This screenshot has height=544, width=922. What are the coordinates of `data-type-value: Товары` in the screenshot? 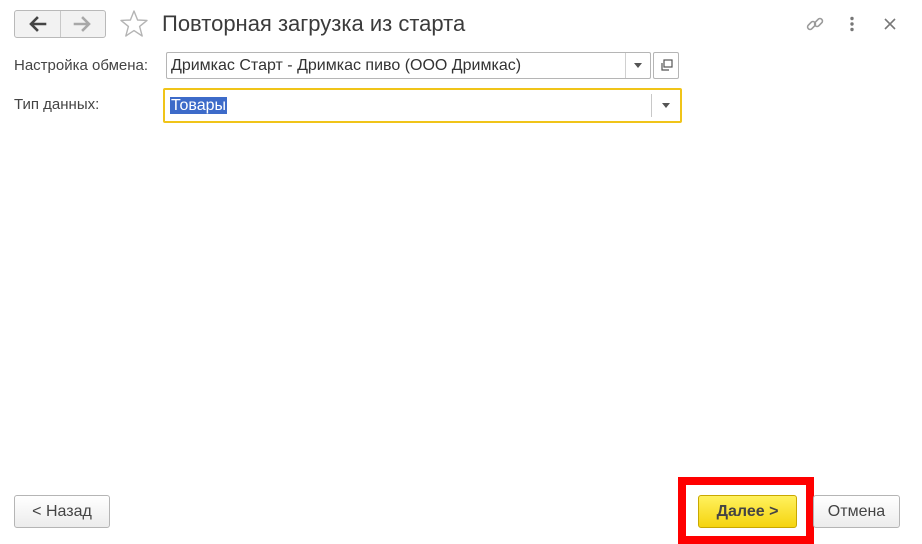 It's located at (199, 105).